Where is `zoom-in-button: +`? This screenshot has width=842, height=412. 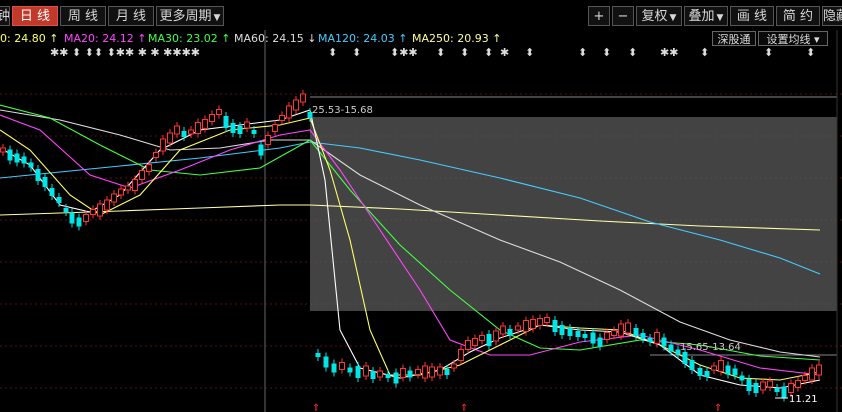
zoom-in-button: + is located at coordinates (599, 16).